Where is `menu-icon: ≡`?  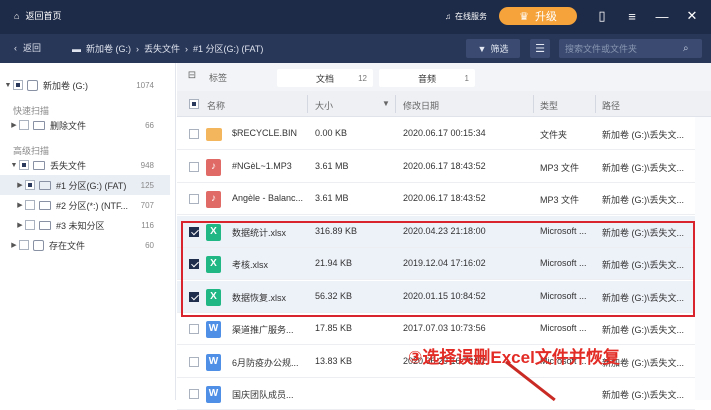 menu-icon: ≡ is located at coordinates (632, 16).